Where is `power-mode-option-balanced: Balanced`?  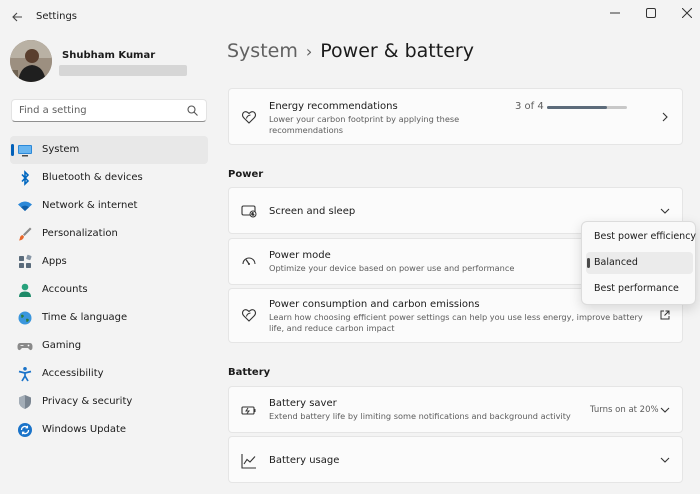 power-mode-option-balanced: Balanced is located at coordinates (639, 263).